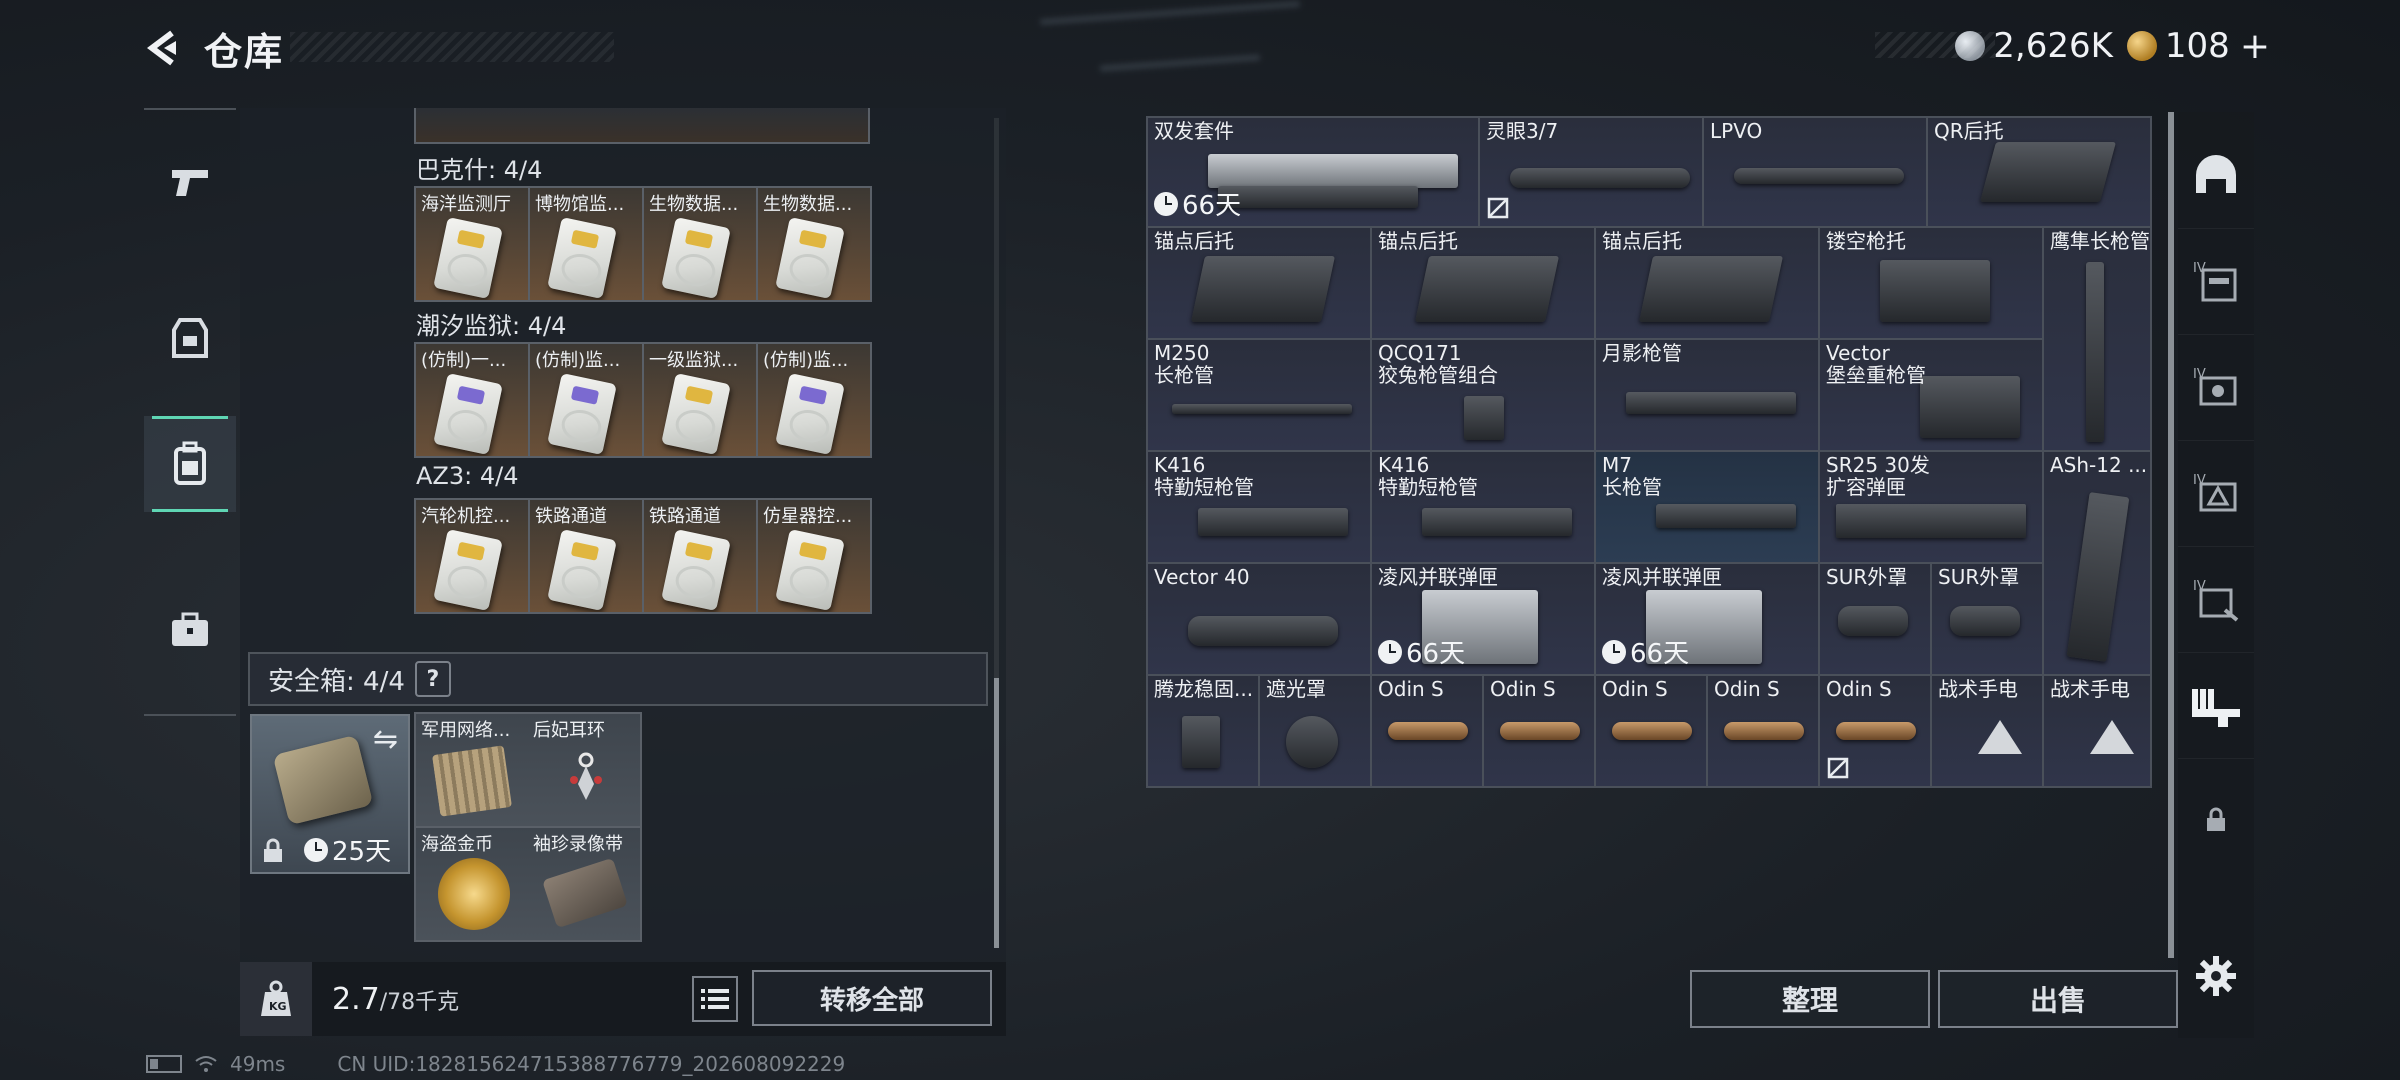 This screenshot has height=1080, width=2400. I want to click on grid-item: 镂空枪托, so click(1931, 283).